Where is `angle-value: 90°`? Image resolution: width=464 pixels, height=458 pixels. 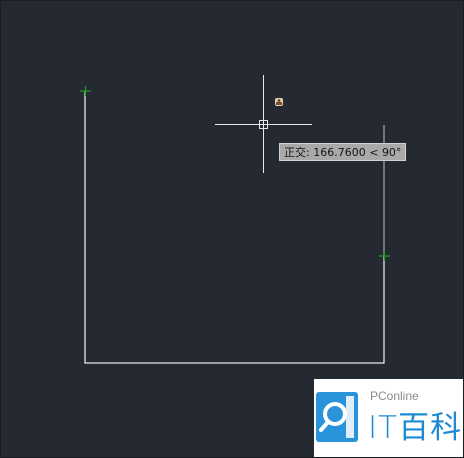
angle-value: 90° is located at coordinates (391, 152).